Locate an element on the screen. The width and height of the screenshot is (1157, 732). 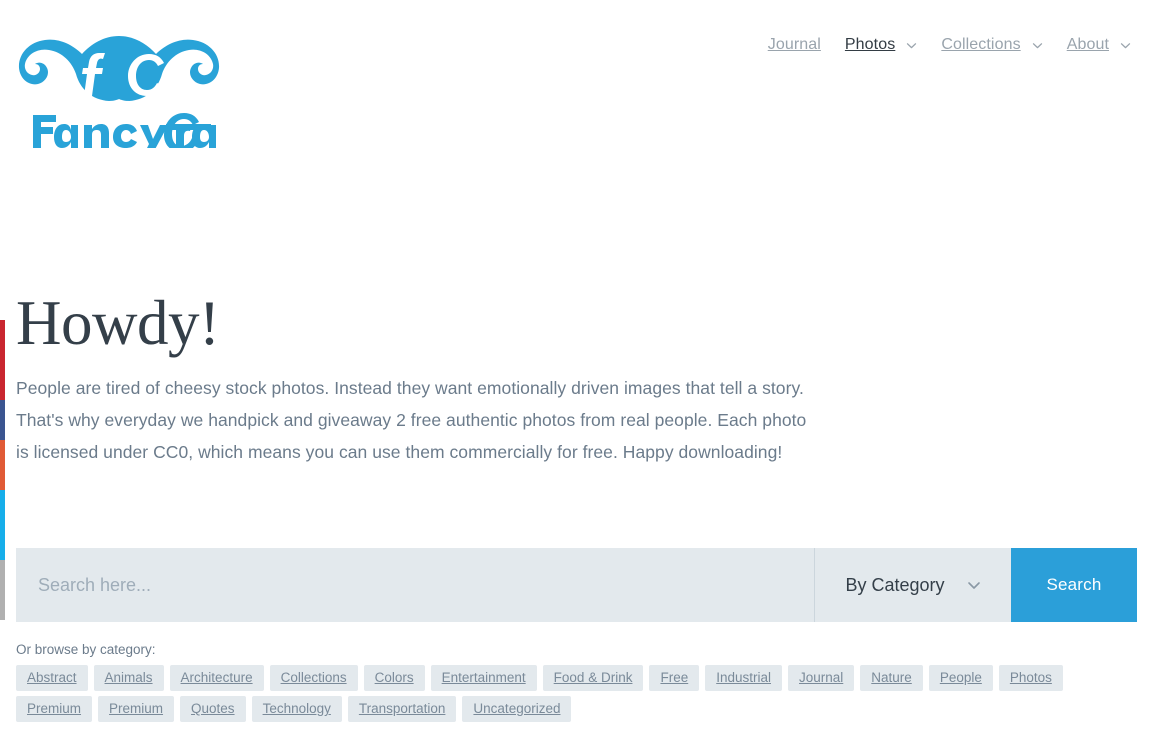
main-navigation: Journal Photos Collections About is located at coordinates (949, 45).